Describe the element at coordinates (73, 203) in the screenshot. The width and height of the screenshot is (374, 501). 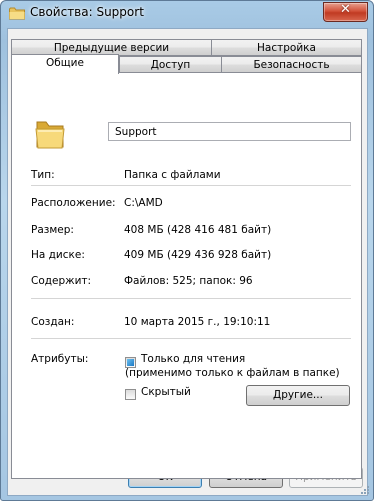
I see `location-label: Расположение:` at that location.